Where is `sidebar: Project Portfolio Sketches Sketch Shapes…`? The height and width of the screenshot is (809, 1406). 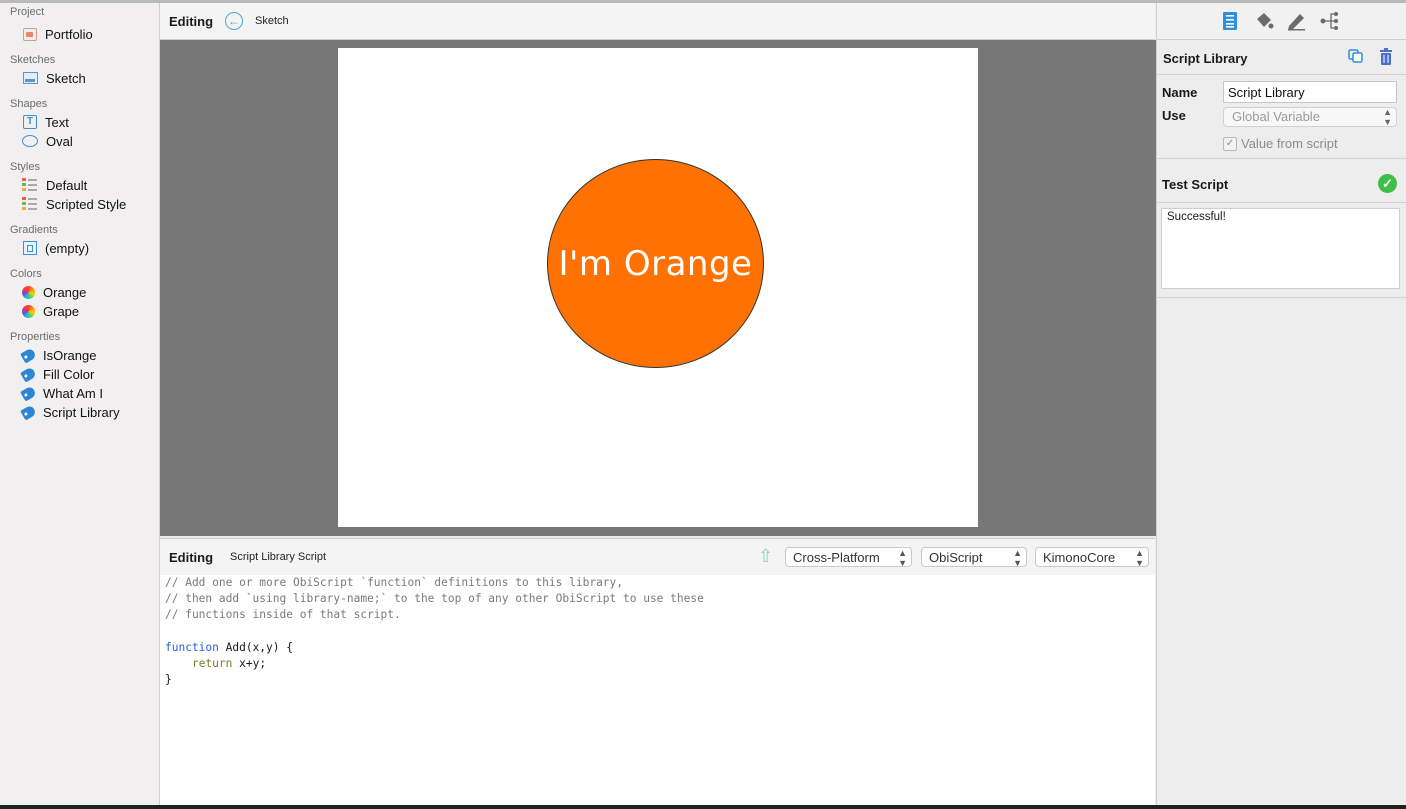
sidebar: Project Portfolio Sketches Sketch Shapes… is located at coordinates (80, 404).